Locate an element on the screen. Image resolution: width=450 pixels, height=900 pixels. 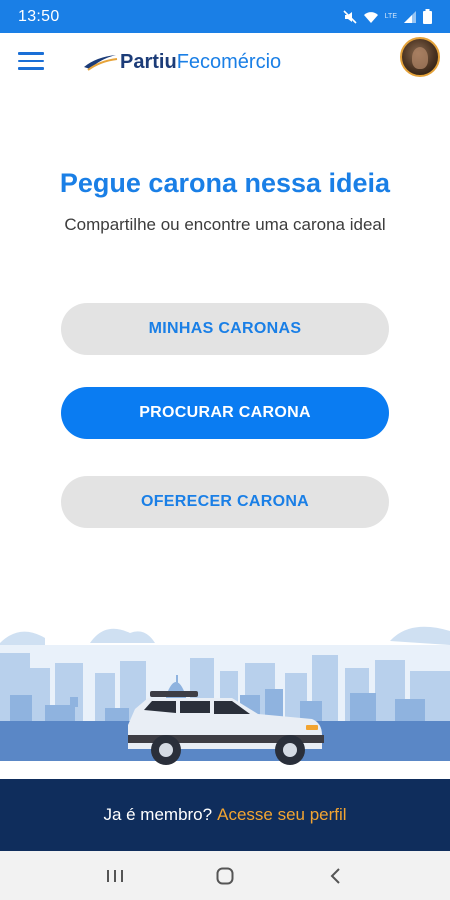
android-nav-bar is located at coordinates (225, 875).